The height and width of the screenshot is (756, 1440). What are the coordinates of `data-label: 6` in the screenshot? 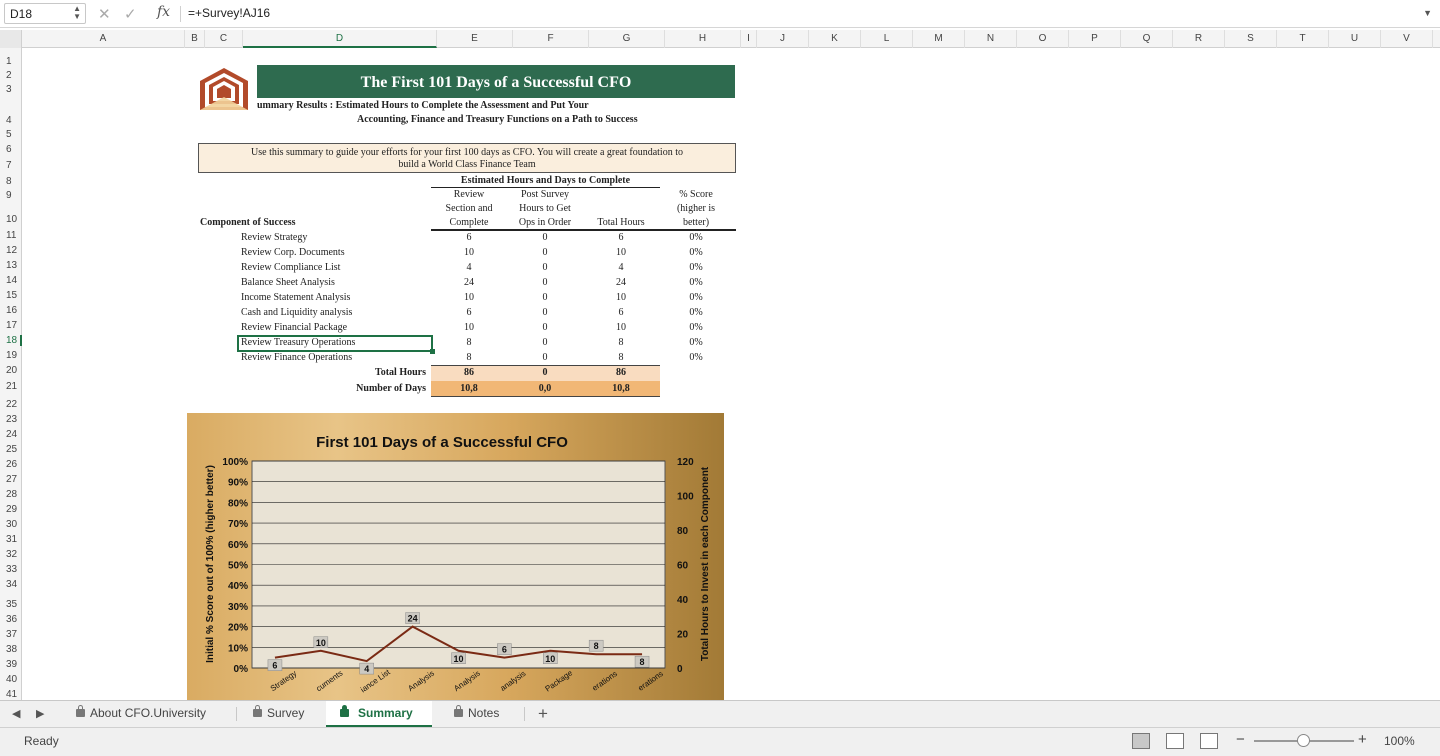 It's located at (504, 650).